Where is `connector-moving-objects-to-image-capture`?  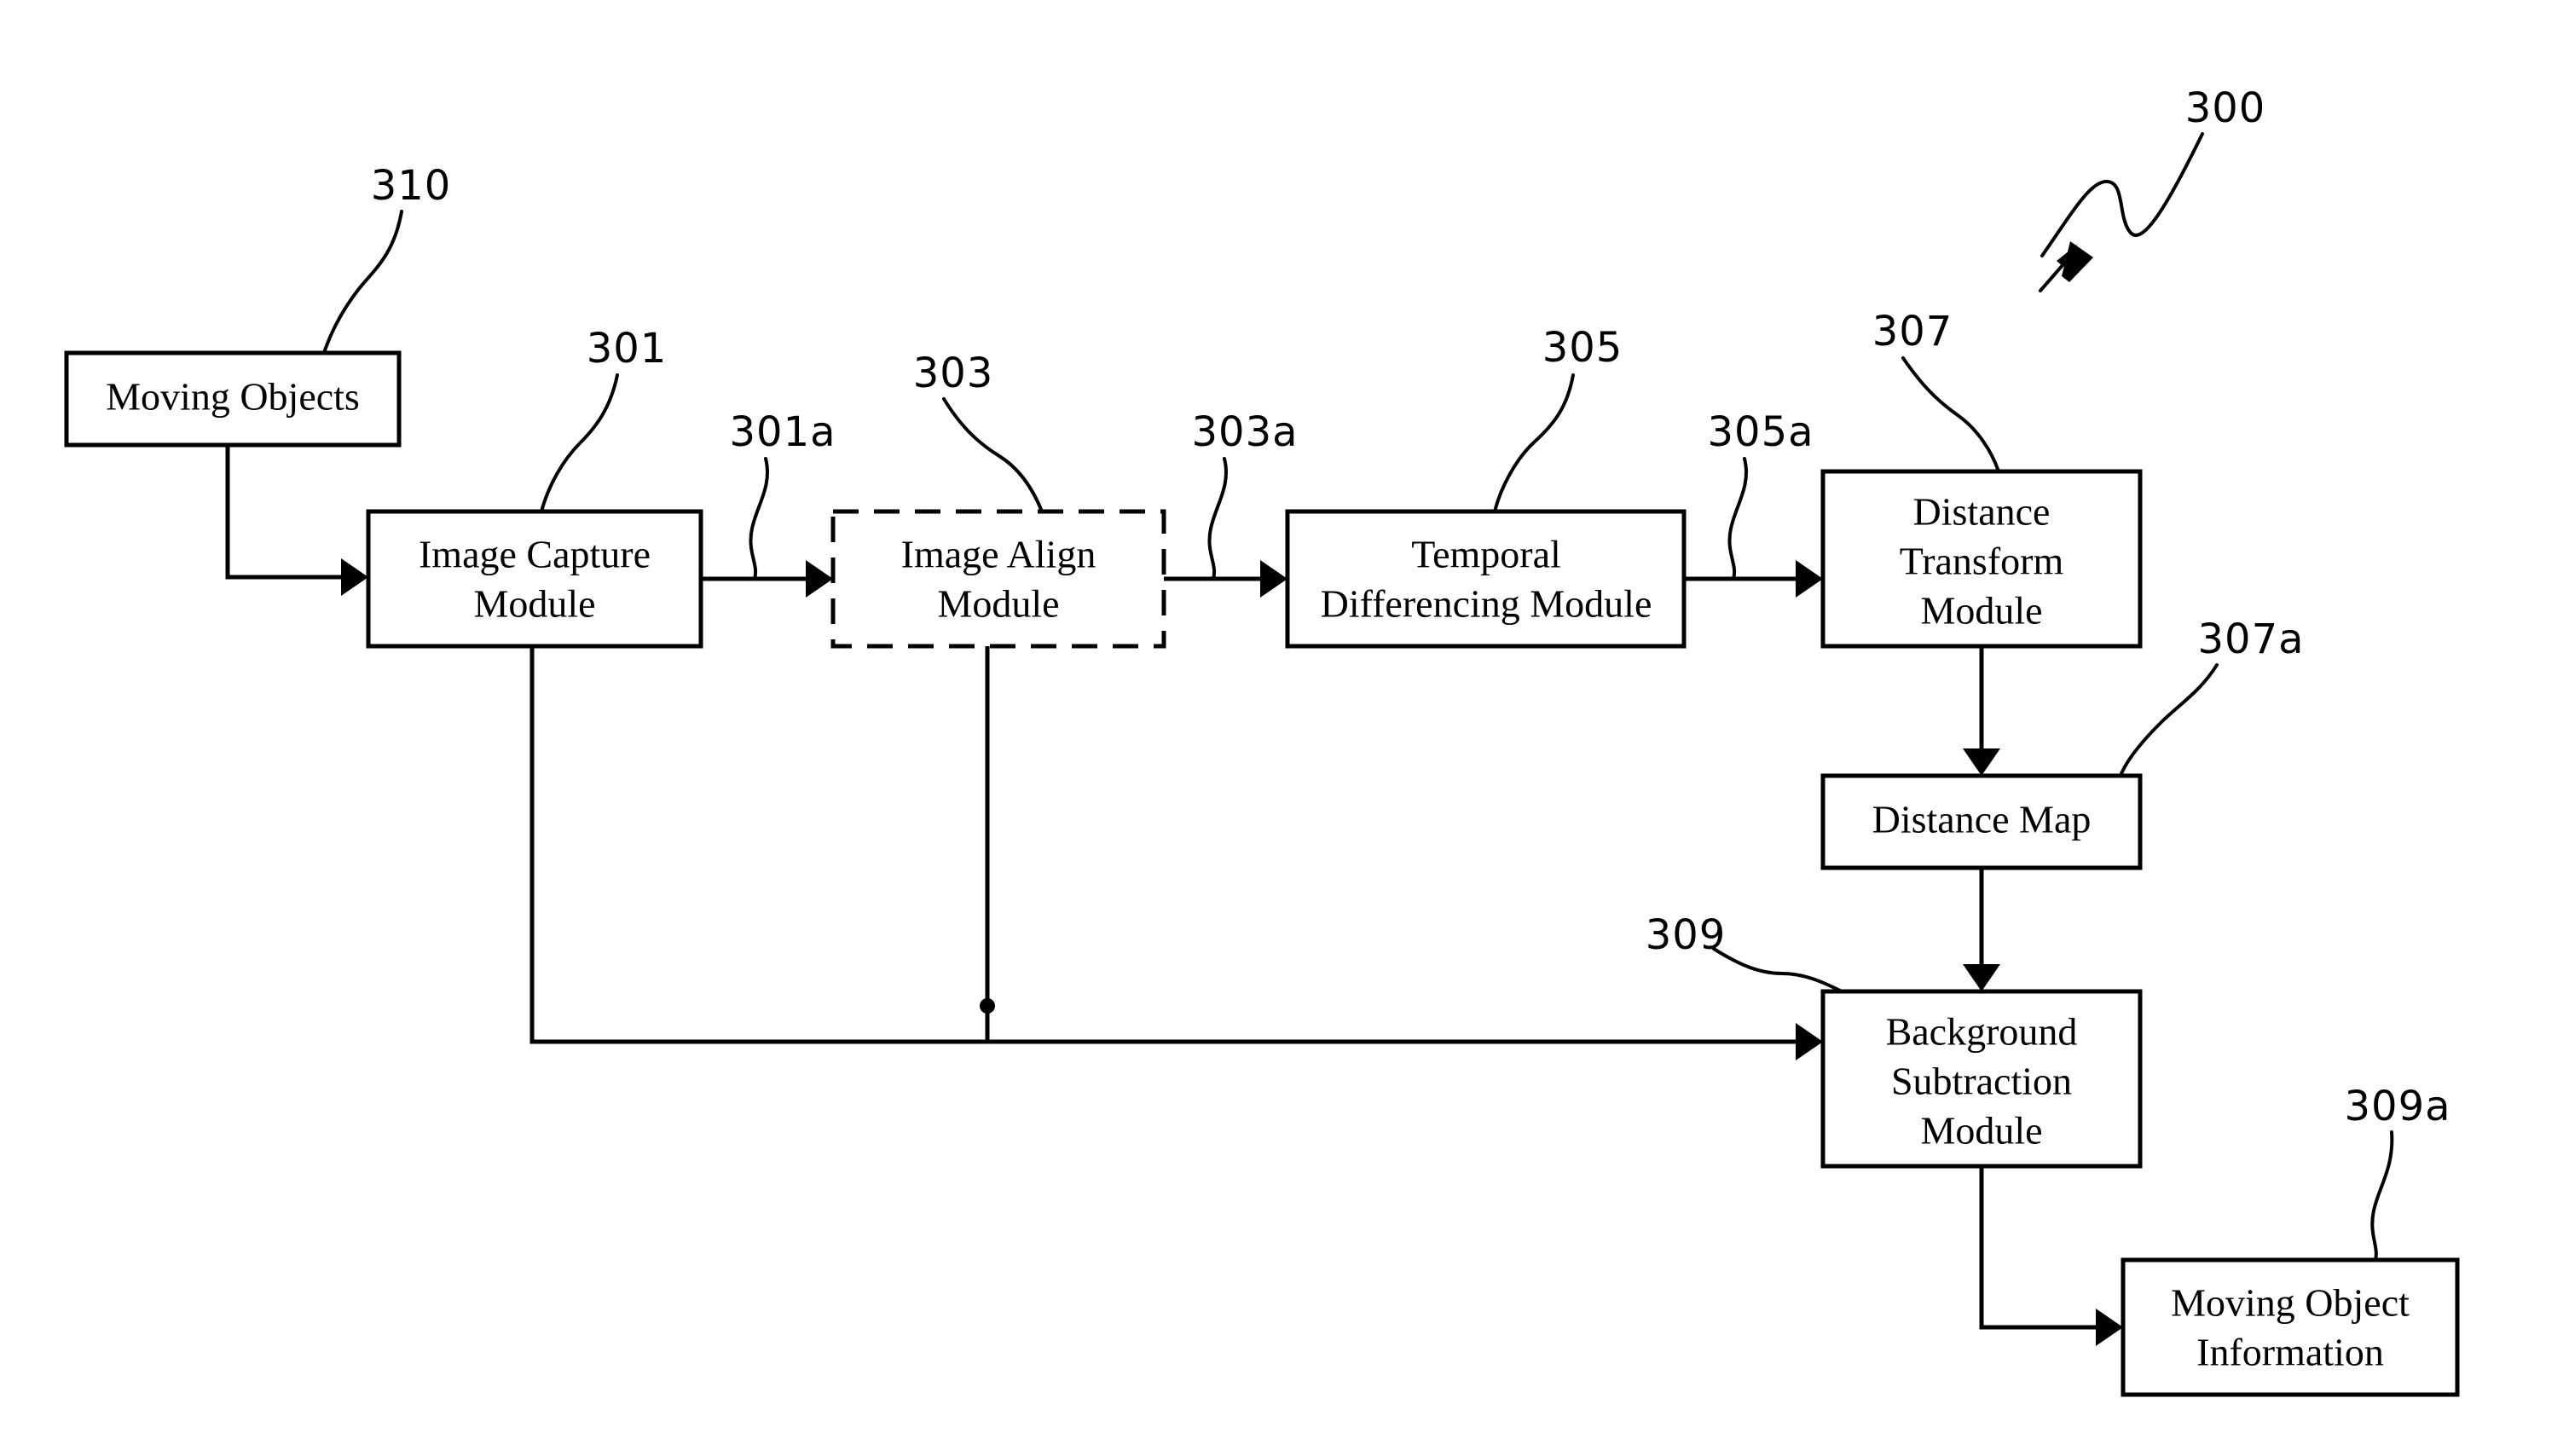 connector-moving-objects-to-image-capture is located at coordinates (296, 520).